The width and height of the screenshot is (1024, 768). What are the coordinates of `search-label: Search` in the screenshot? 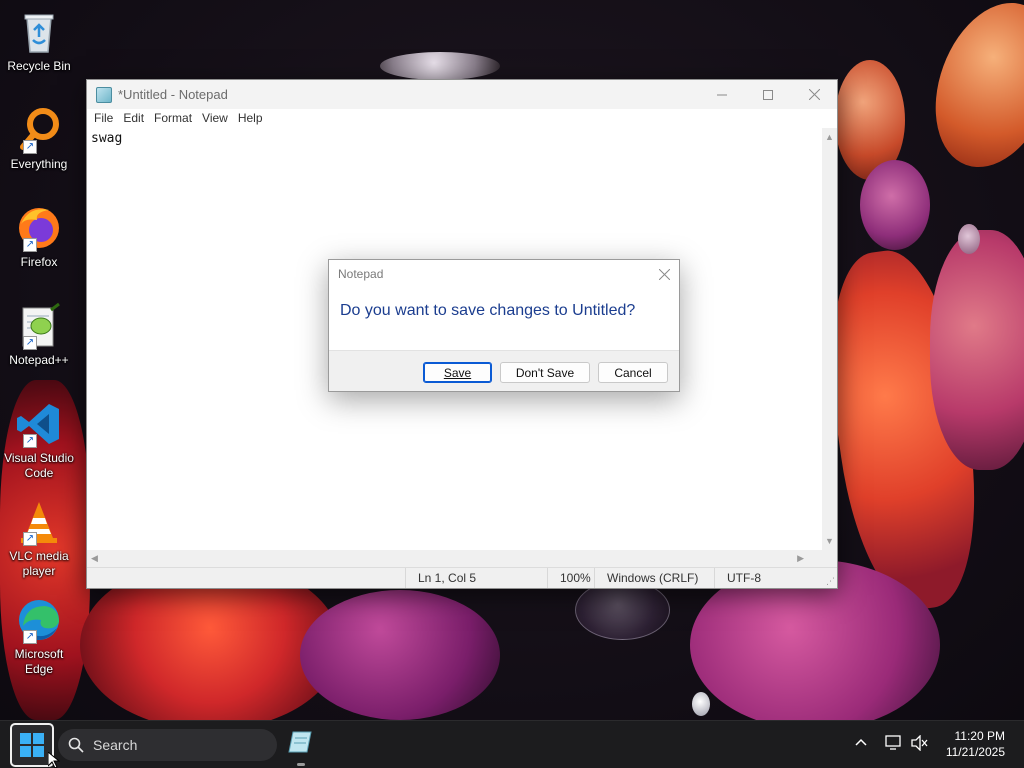 It's located at (115, 745).